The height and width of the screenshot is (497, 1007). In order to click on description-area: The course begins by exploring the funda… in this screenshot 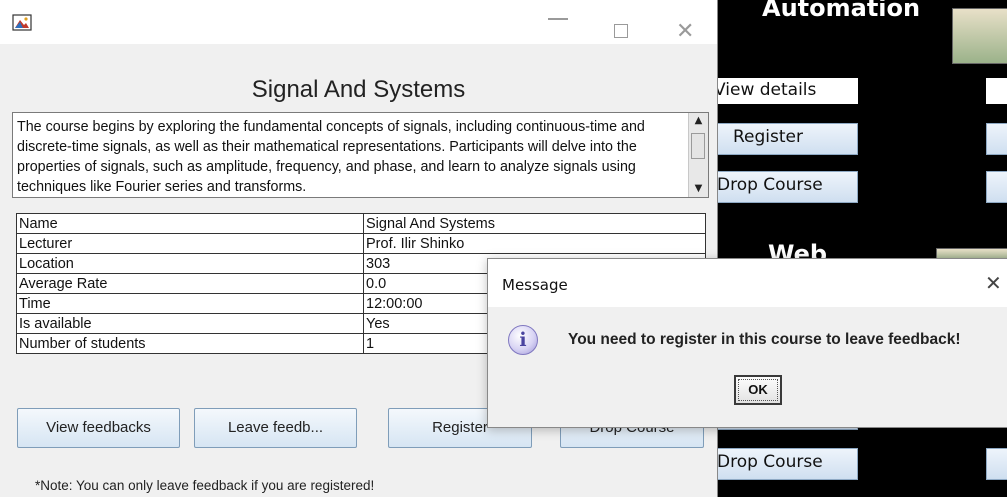, I will do `click(360, 155)`.